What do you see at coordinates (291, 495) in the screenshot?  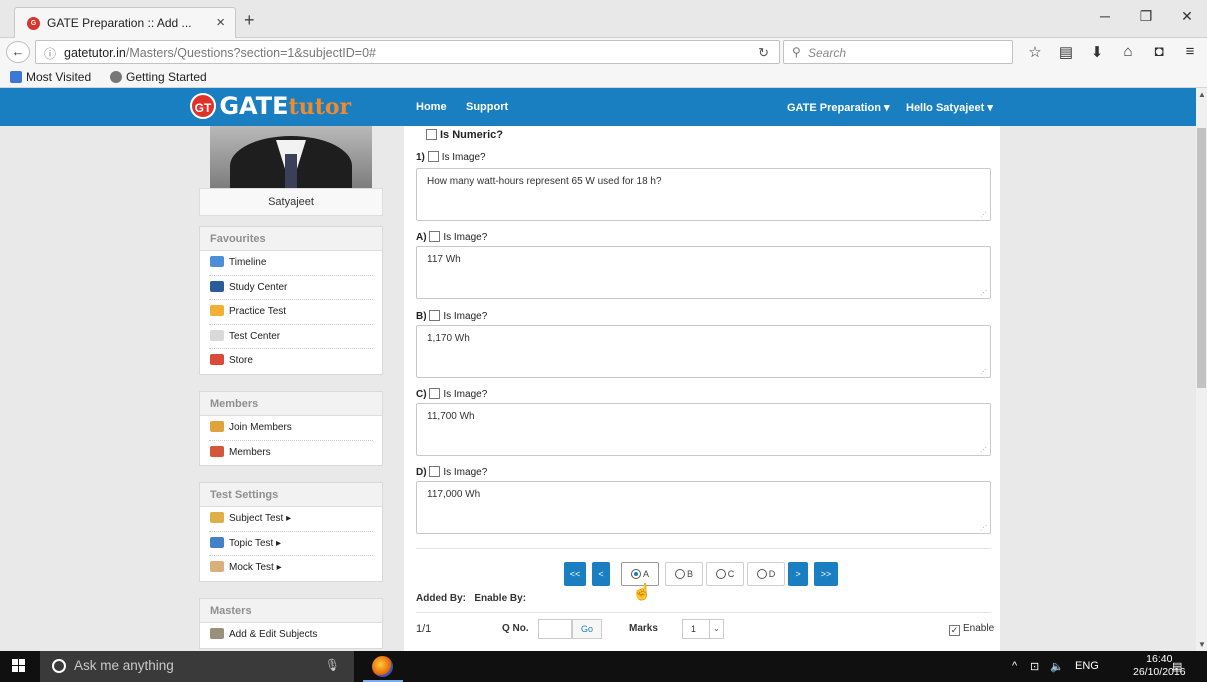 I see `panel-title: Test Settings` at bounding box center [291, 495].